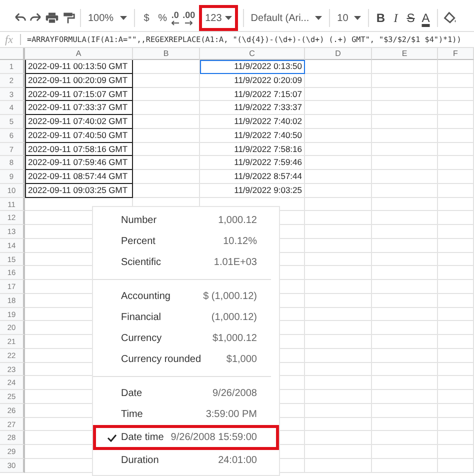 The width and height of the screenshot is (474, 476). I want to click on format-example: $ (1,000.12), so click(230, 296).